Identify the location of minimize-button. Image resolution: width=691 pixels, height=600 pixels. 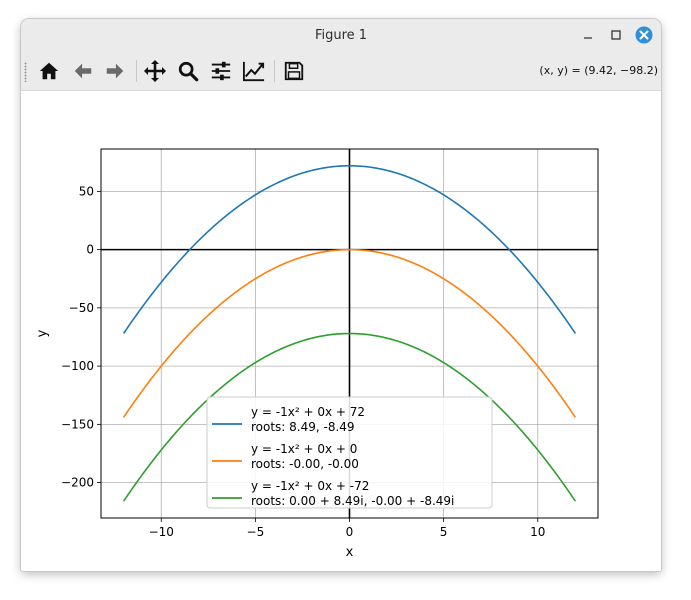
(588, 35).